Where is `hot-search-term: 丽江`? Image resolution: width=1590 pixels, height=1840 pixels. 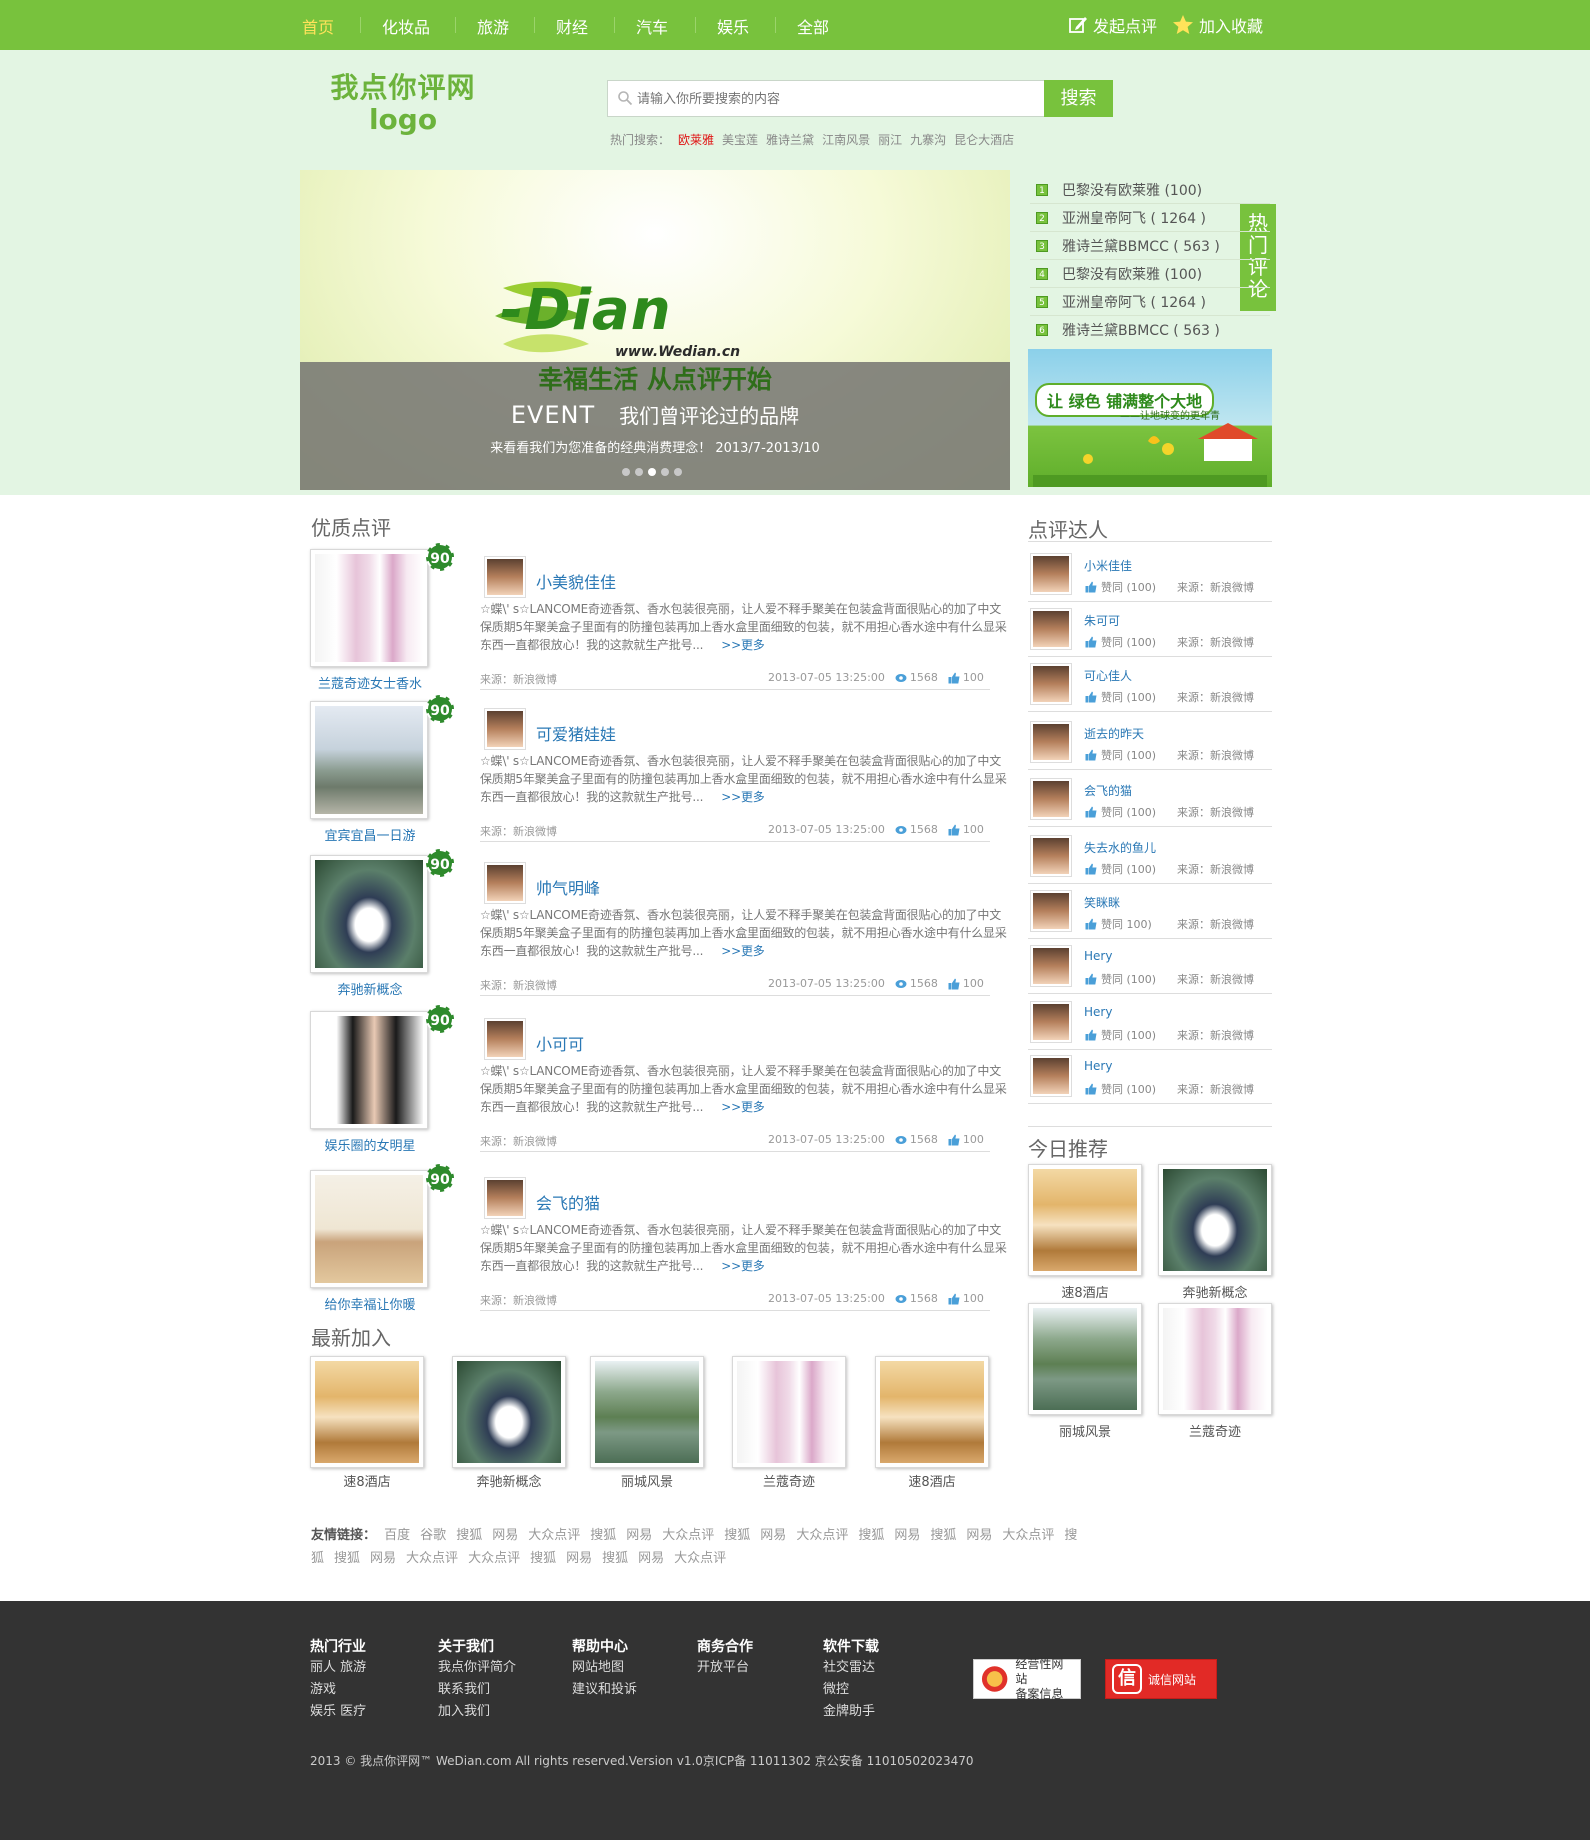 hot-search-term: 丽江 is located at coordinates (890, 139).